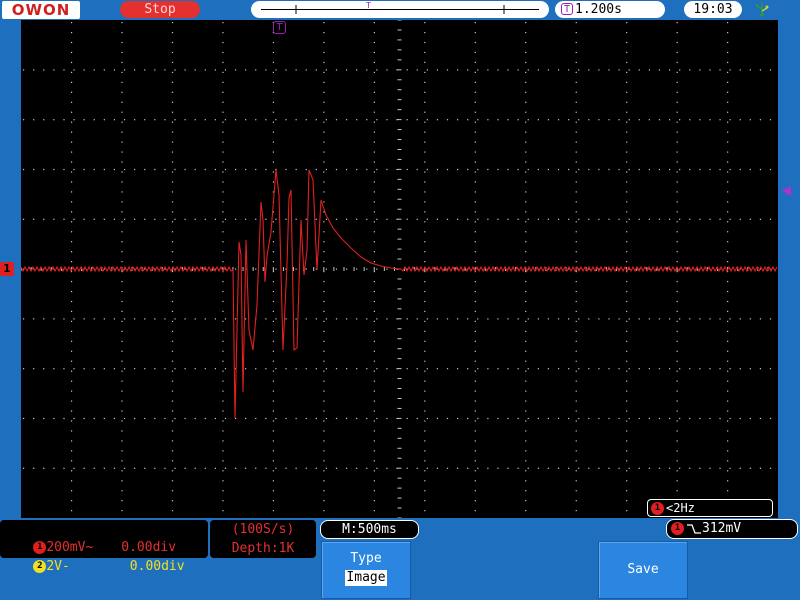 The image size is (800, 600). I want to click on falling-edge-icon, so click(694, 528).